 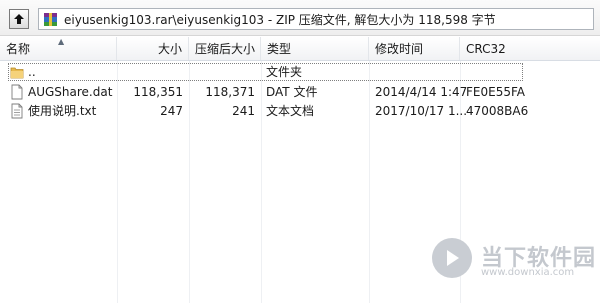 I want to click on column-crc32: CRC32, so click(x=530, y=48).